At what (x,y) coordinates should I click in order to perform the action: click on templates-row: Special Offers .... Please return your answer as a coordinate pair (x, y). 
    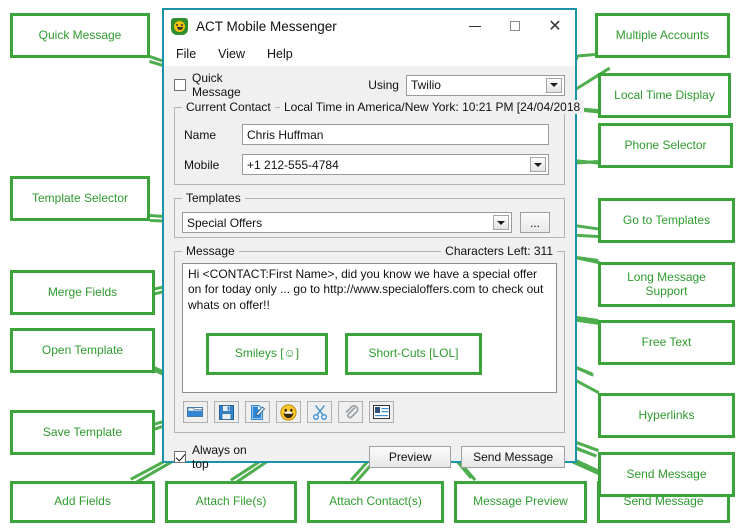
    Looking at the image, I should click on (373, 222).